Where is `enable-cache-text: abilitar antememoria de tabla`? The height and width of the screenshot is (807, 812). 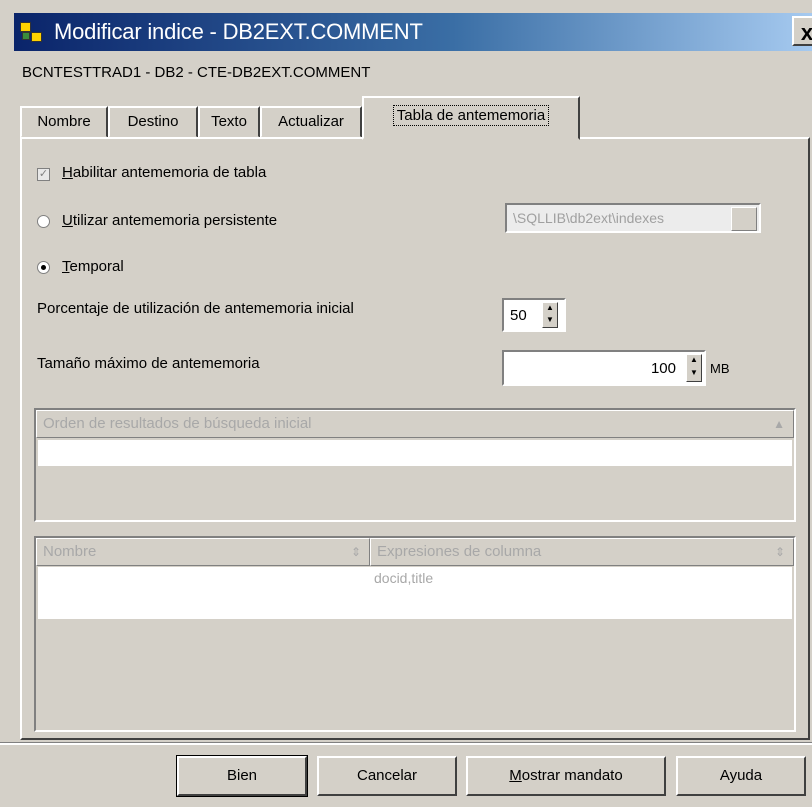 enable-cache-text: abilitar antememoria de tabla is located at coordinates (169, 172).